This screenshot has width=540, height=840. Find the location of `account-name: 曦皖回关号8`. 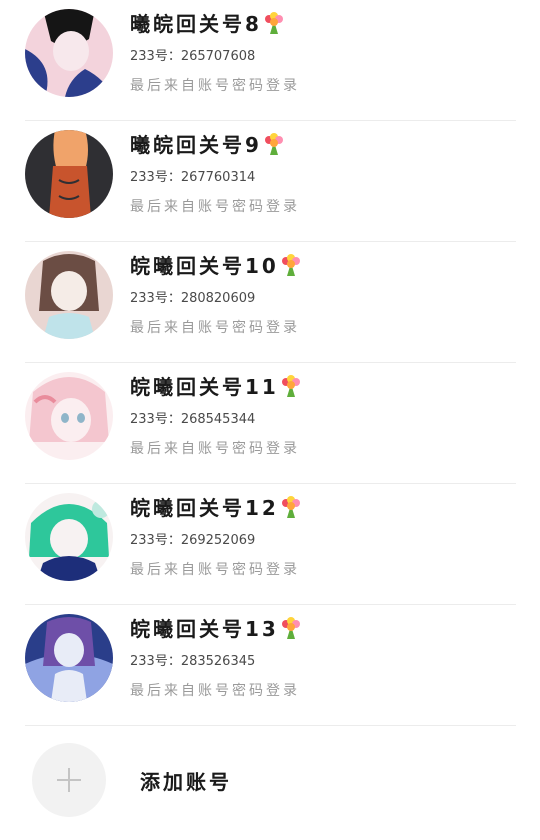

account-name: 曦皖回关号8 is located at coordinates (208, 24).